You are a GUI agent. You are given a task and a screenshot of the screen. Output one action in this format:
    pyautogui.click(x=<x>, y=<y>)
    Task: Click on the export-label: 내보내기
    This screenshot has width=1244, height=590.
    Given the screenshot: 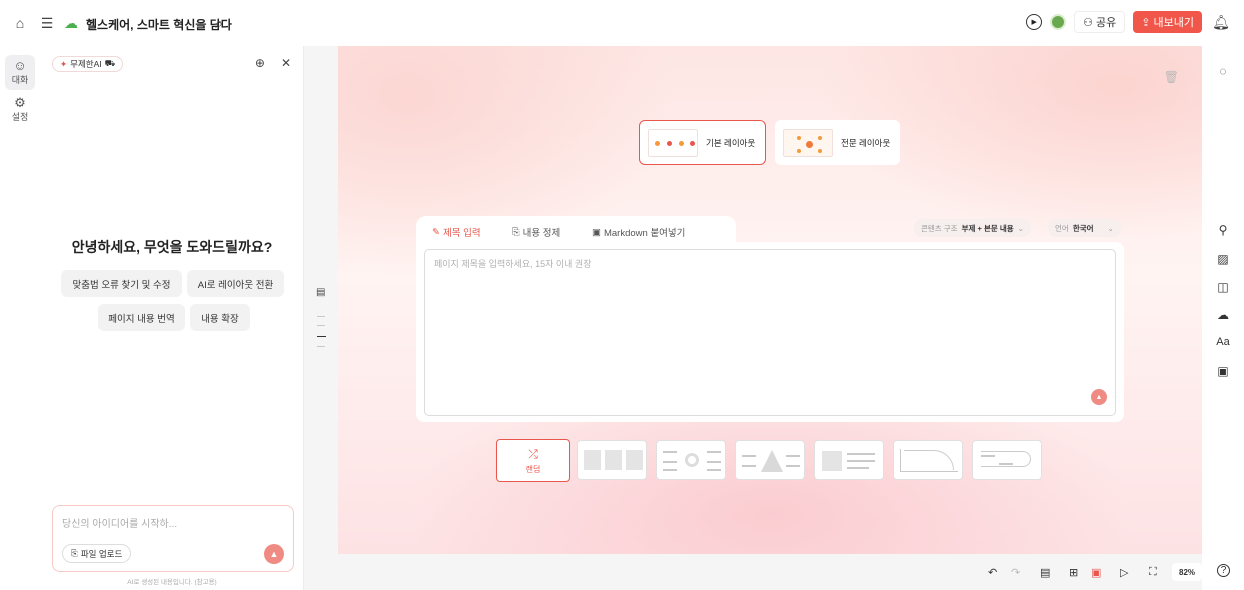 What is the action you would take?
    pyautogui.click(x=1173, y=23)
    